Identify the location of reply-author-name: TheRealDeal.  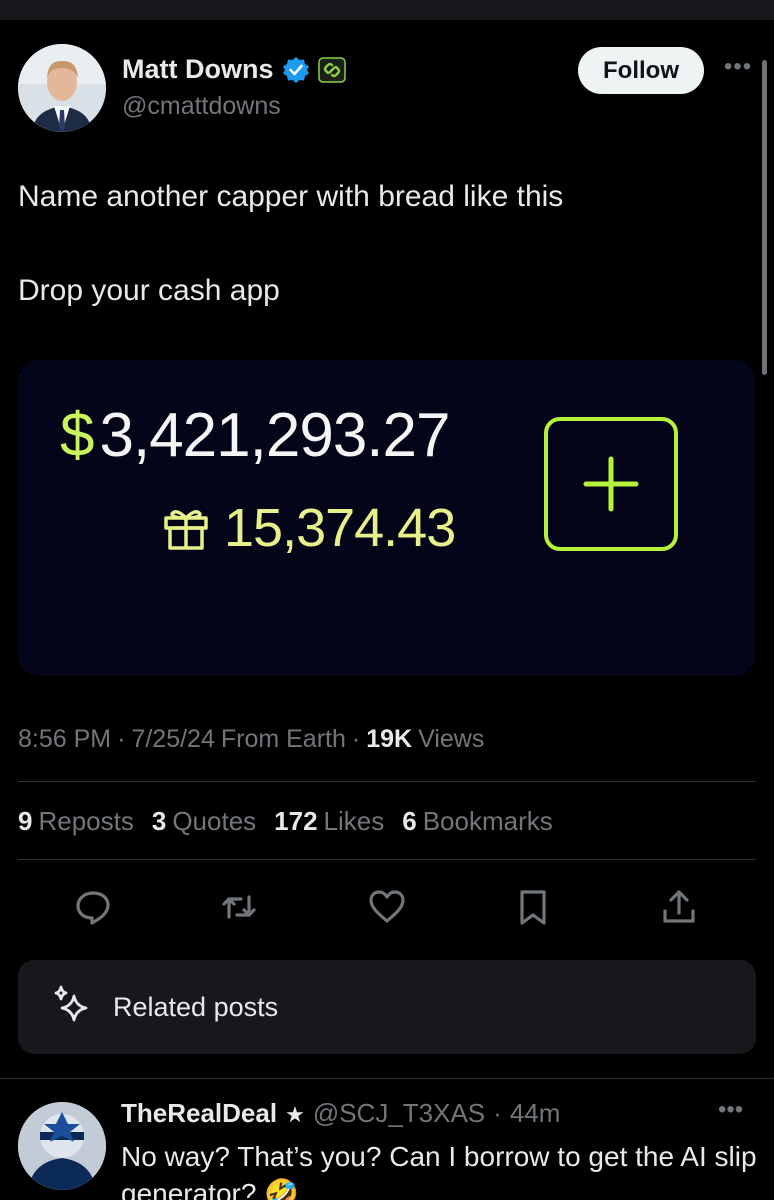
(199, 1113).